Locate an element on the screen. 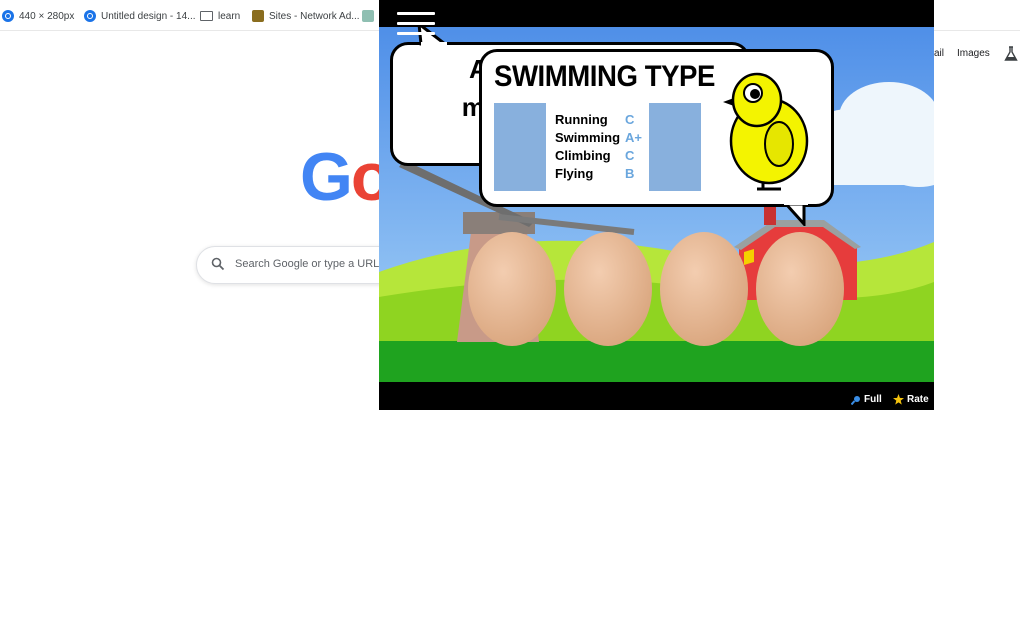  rate-button: Rate is located at coordinates (911, 399).